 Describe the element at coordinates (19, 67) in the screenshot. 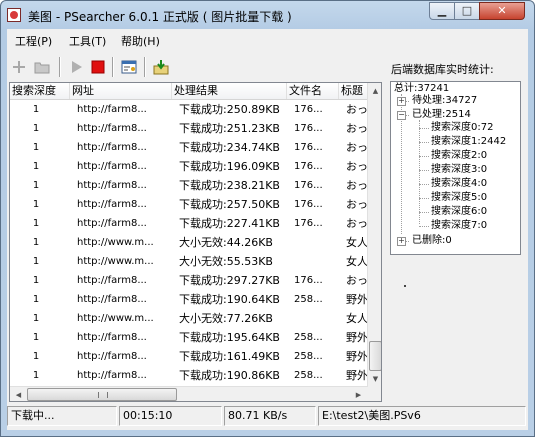

I see `add-button` at that location.